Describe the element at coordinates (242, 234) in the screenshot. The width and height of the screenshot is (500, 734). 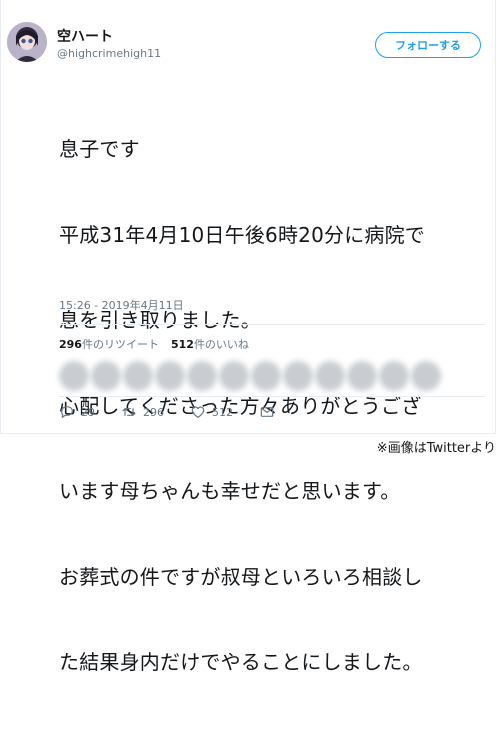
I see `tweet-line: 平成31年4月10日午後6時20分に病院で` at that location.